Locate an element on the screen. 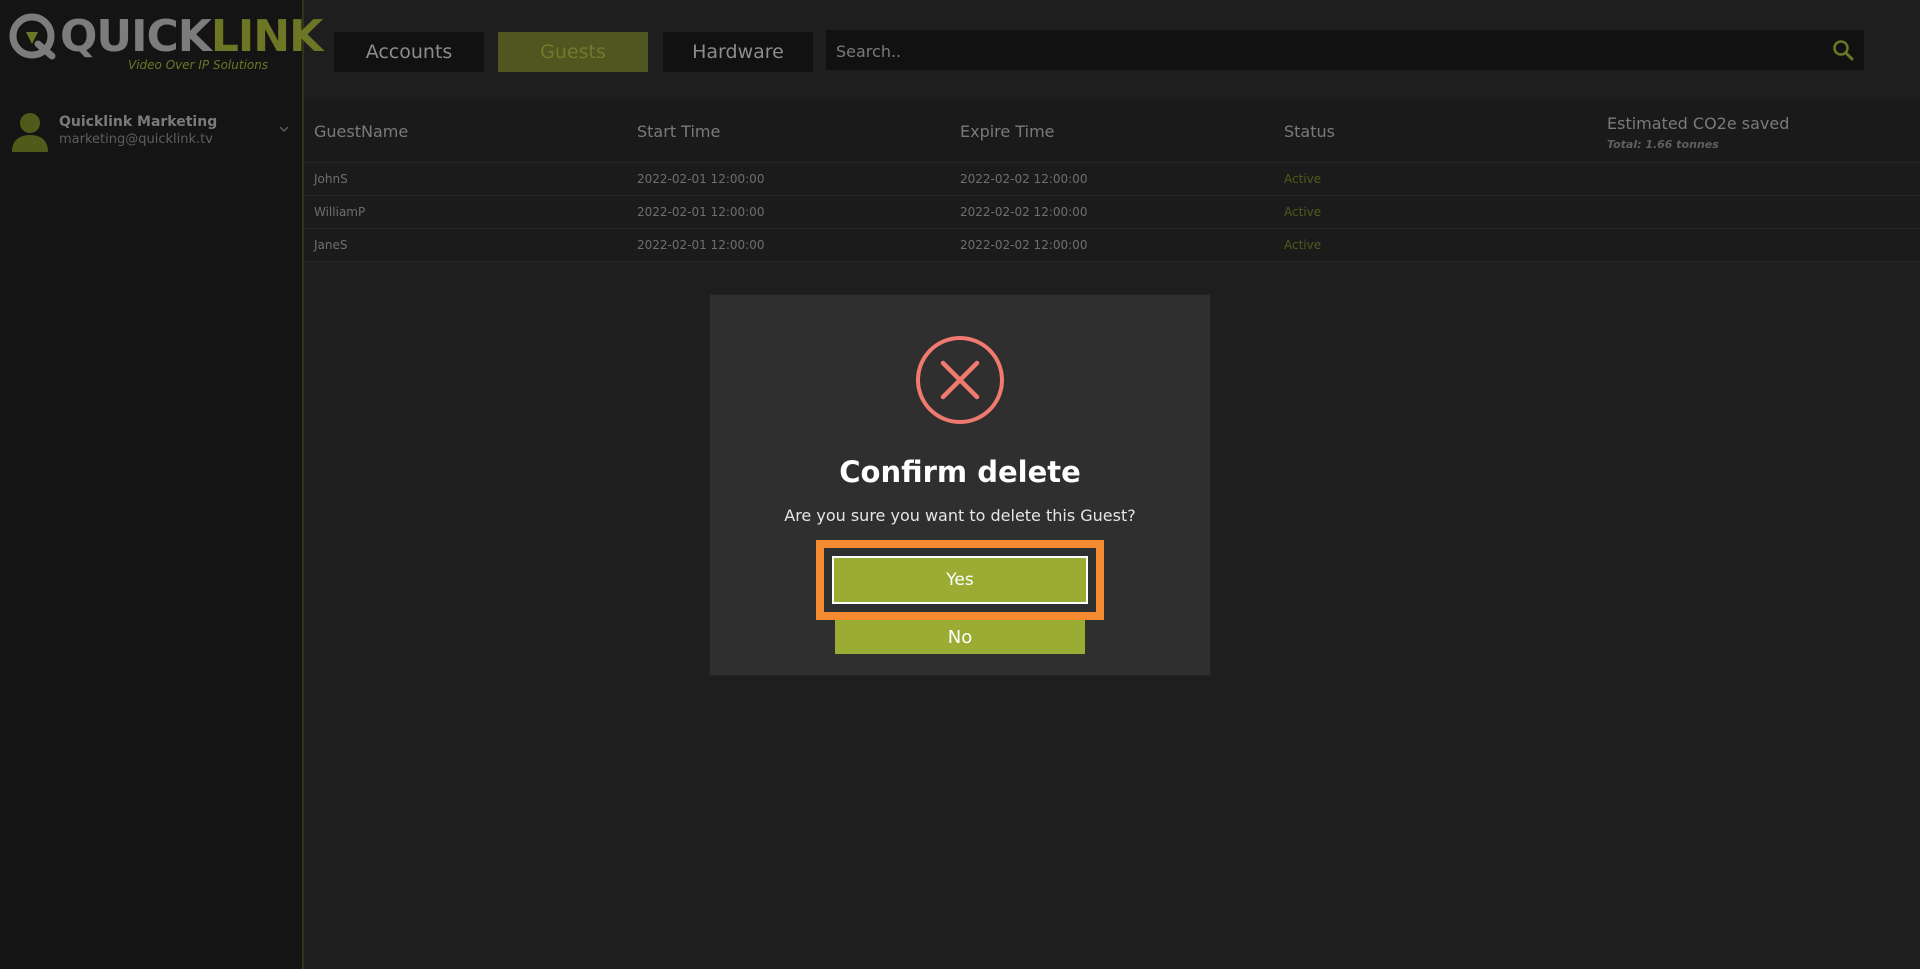  search-bar is located at coordinates (1345, 51).